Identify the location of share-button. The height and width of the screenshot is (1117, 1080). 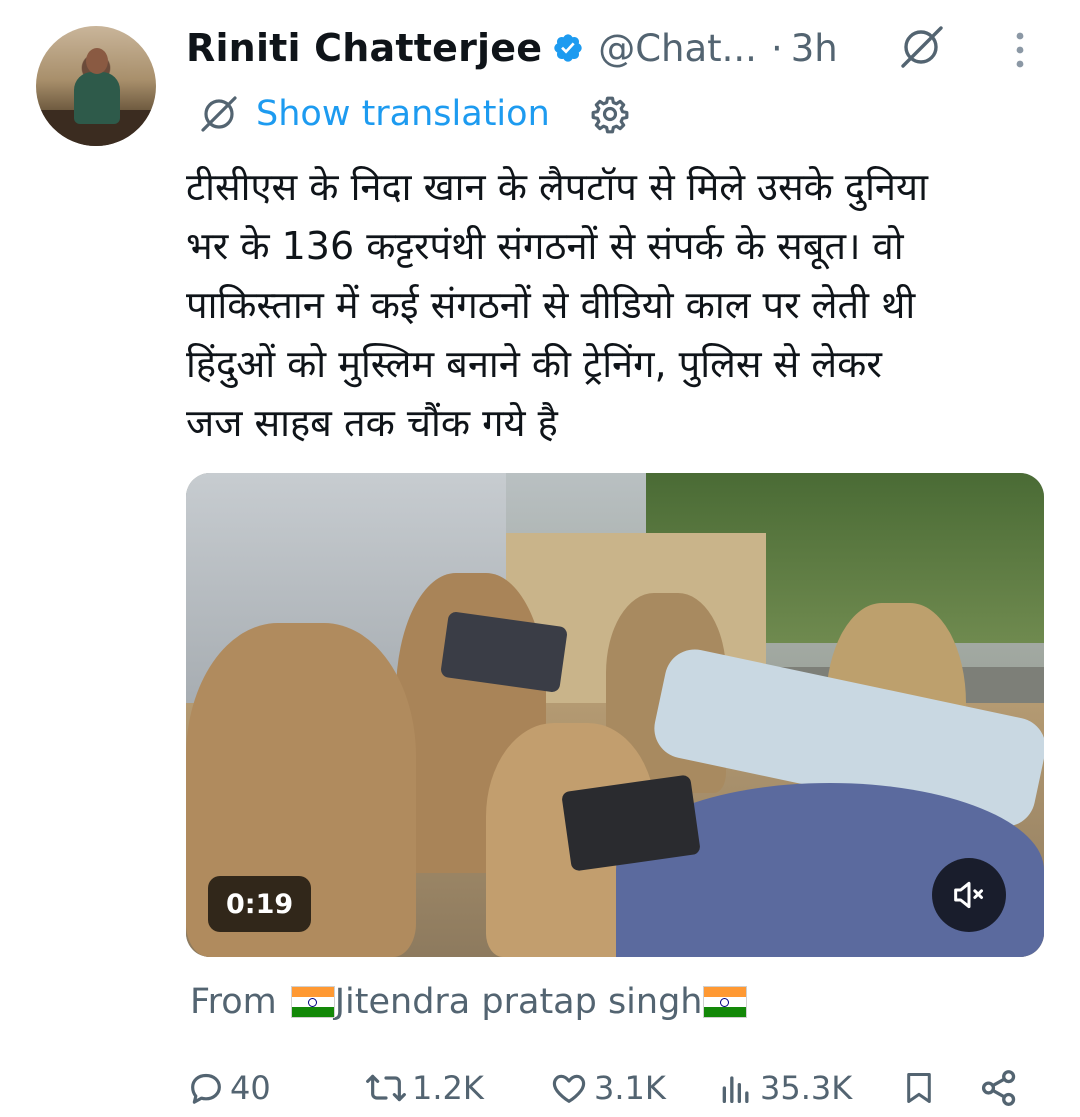
(999, 1088).